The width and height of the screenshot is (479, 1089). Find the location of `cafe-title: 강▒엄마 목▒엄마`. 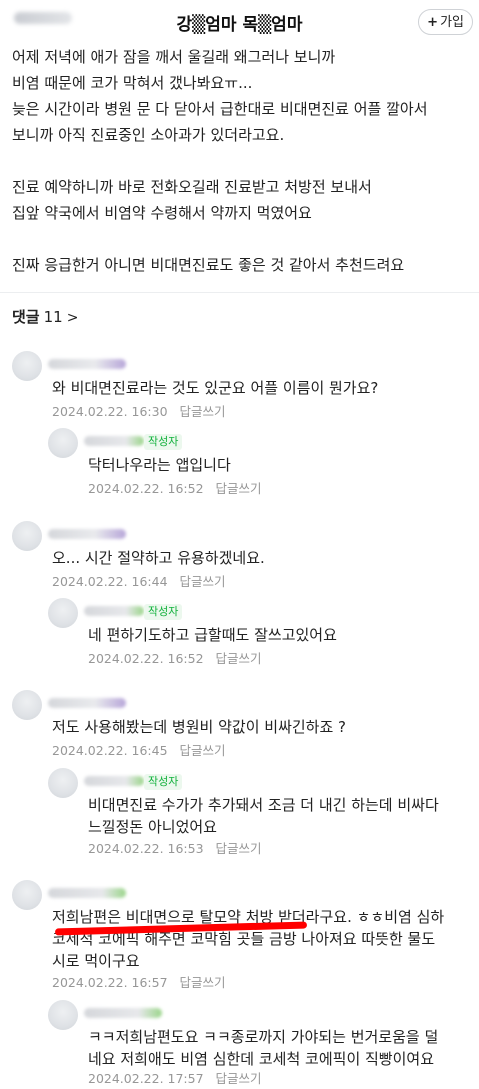

cafe-title: 강▒엄마 목▒엄마 is located at coordinates (239, 25).